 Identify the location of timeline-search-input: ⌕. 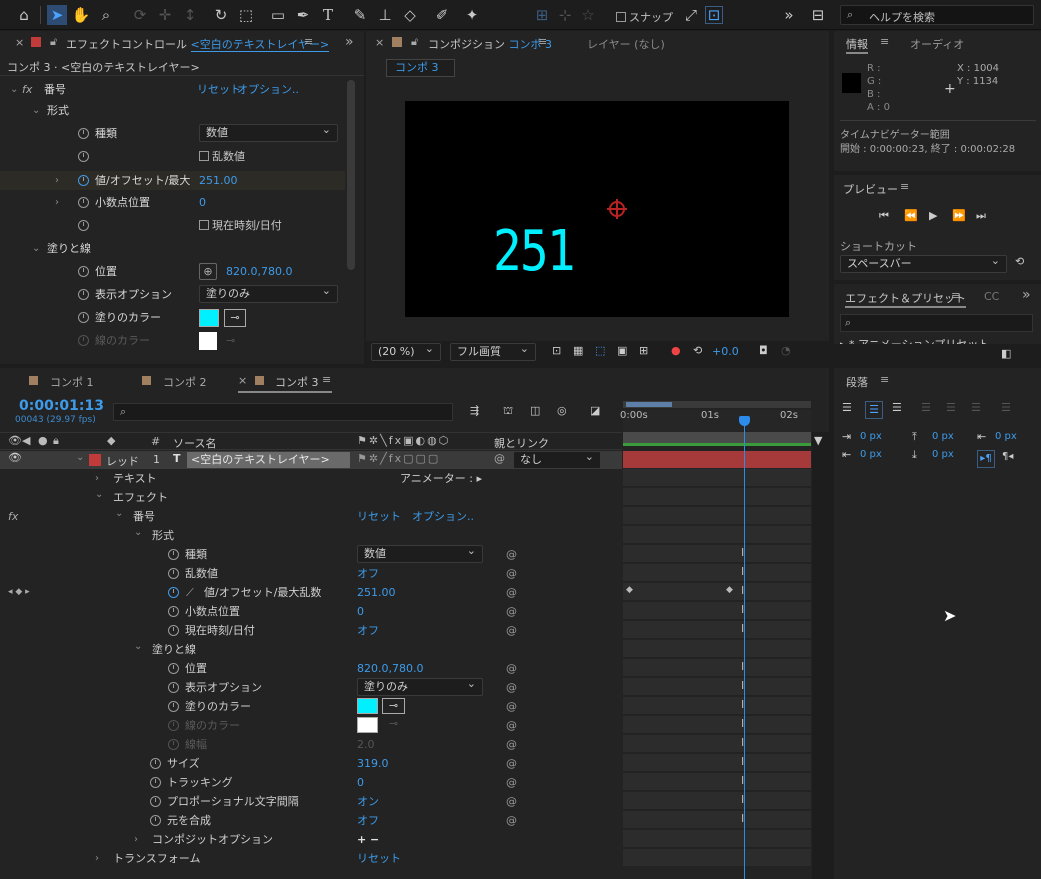
(283, 412).